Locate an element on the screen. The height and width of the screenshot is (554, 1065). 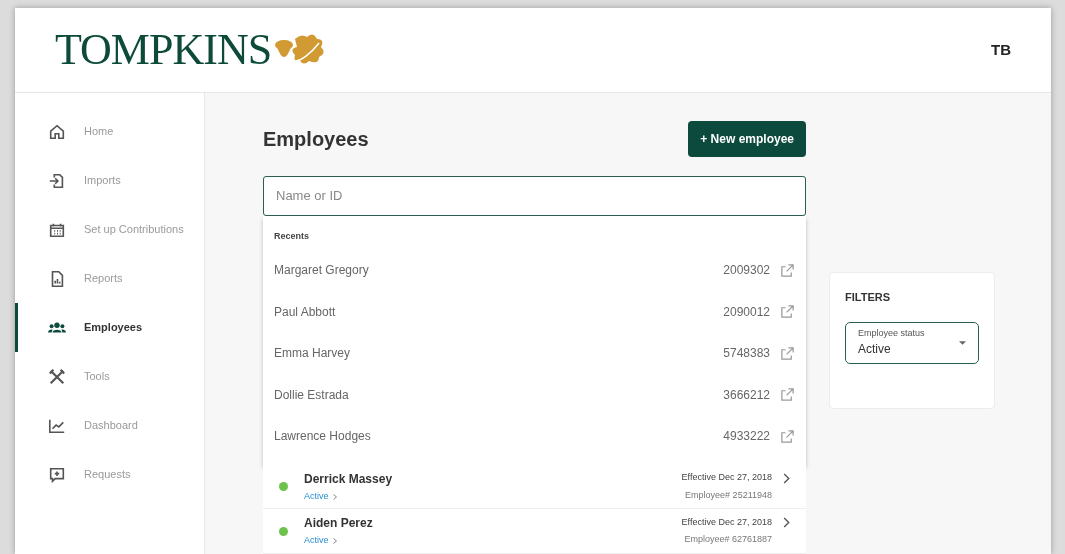
recent-employee-name: Paul Abbott is located at coordinates (499, 311).